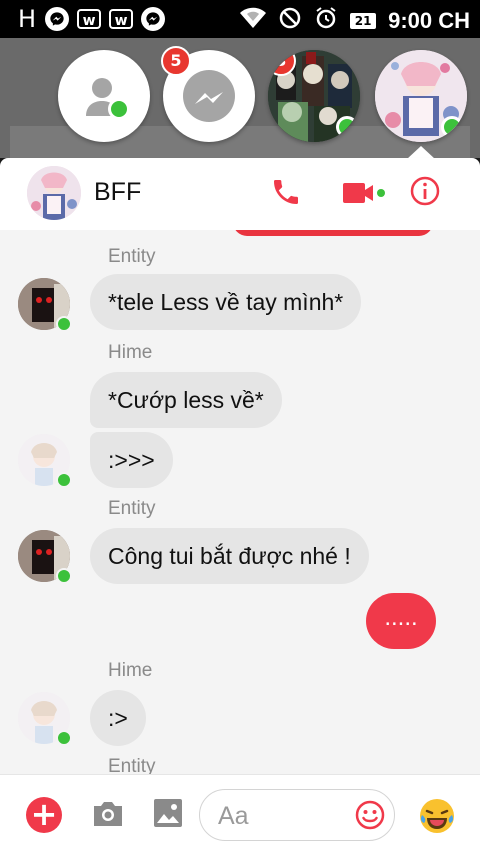 Image resolution: width=480 pixels, height=855 pixels. I want to click on conversation-title: BFF, so click(118, 192).